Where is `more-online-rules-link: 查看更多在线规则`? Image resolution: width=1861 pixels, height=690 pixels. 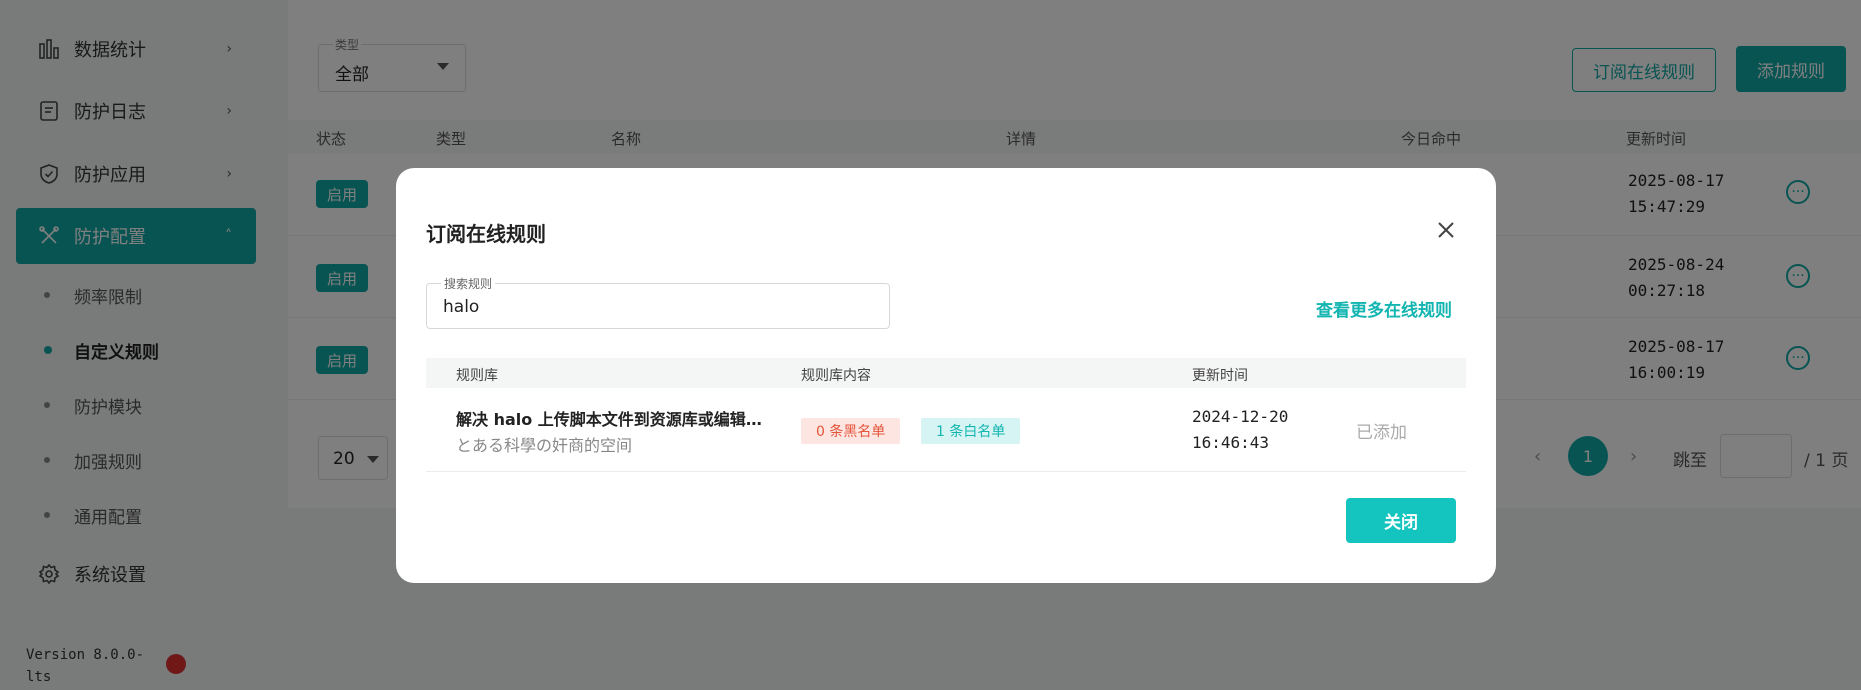 more-online-rules-link: 查看更多在线规则 is located at coordinates (1384, 308).